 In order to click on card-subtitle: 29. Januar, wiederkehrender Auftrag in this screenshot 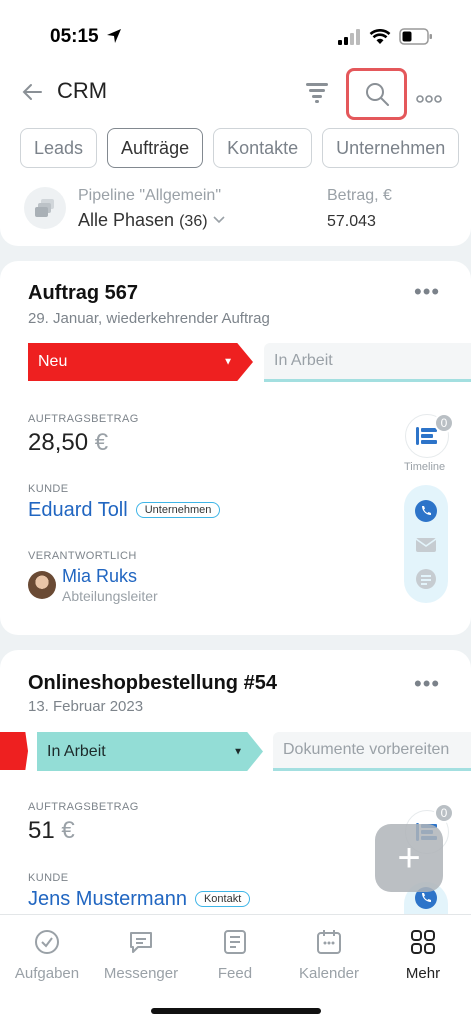, I will do `click(149, 318)`.